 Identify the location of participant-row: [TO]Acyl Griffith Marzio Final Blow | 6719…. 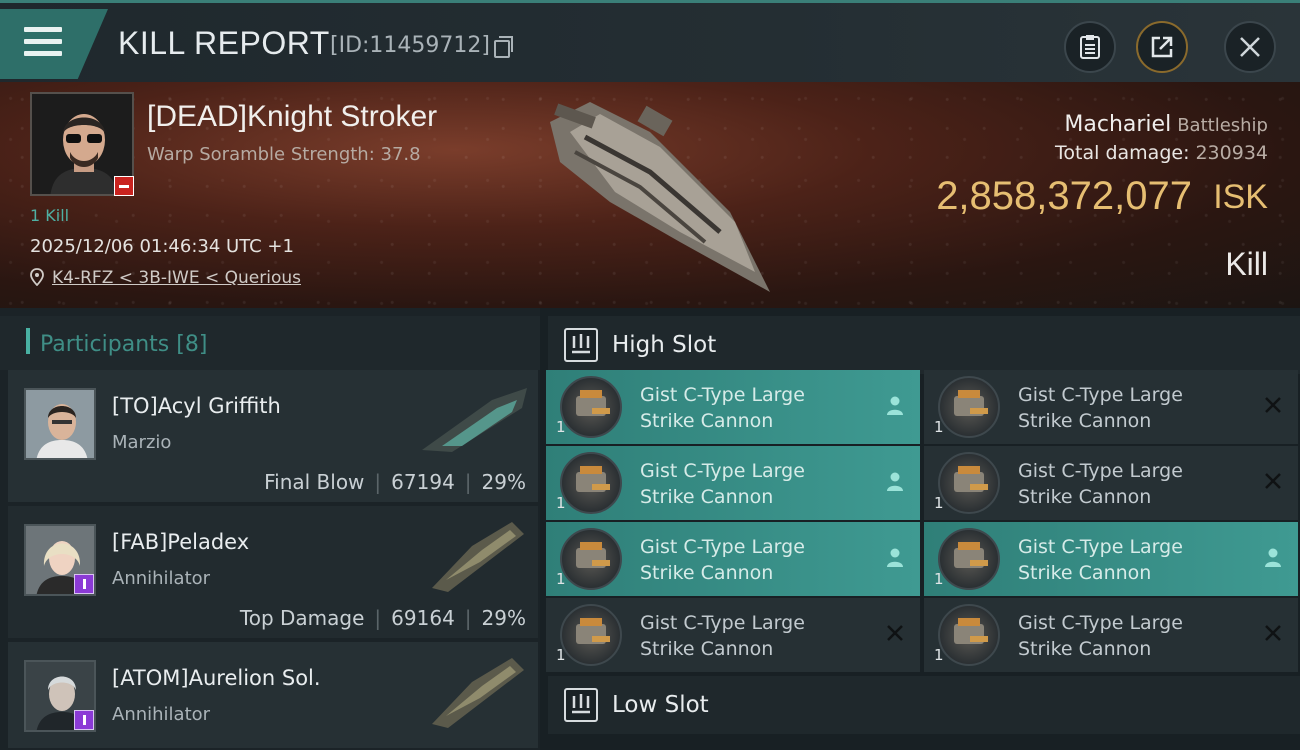
(273, 437).